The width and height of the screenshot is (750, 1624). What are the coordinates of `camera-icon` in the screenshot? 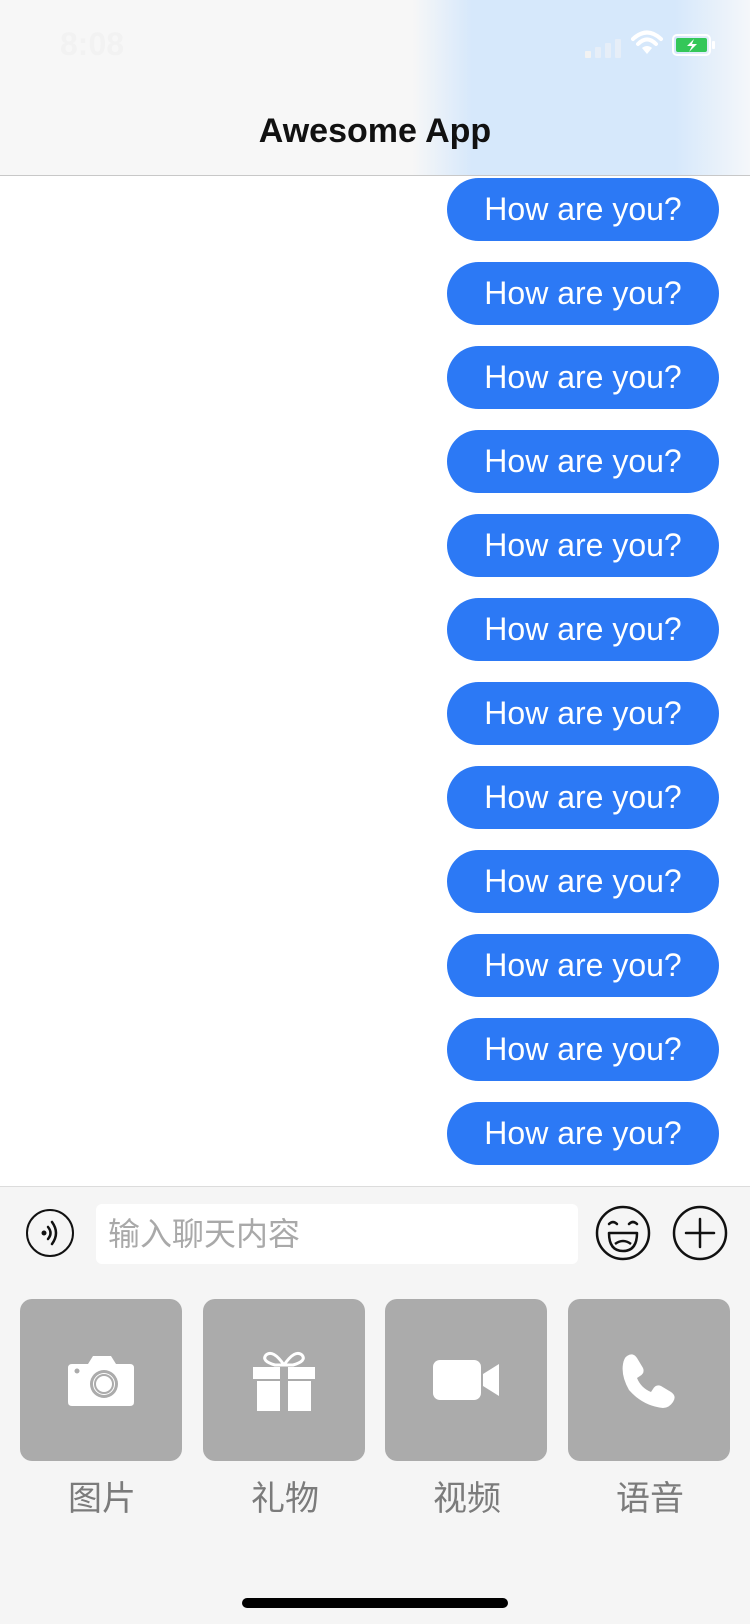 It's located at (101, 1381).